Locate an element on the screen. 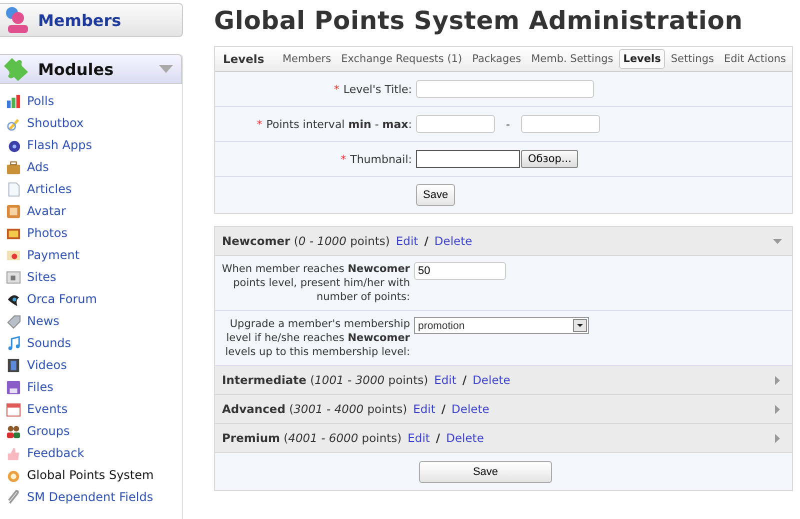 The image size is (800, 519). field-label: Thumbnail: is located at coordinates (381, 159).